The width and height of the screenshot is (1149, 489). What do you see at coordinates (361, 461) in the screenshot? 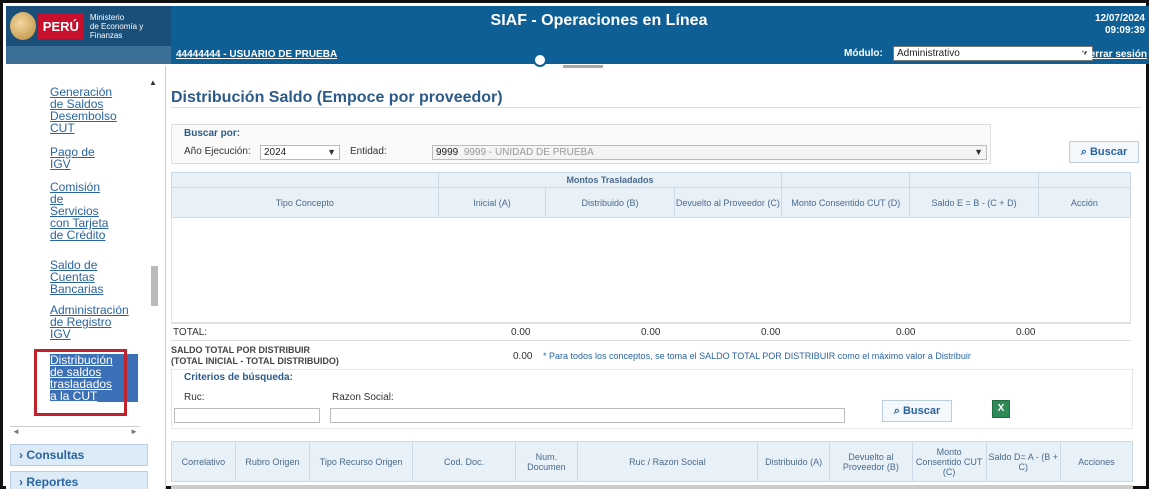
I see `col-tipo-recurso: Tipo Recurso Origen` at bounding box center [361, 461].